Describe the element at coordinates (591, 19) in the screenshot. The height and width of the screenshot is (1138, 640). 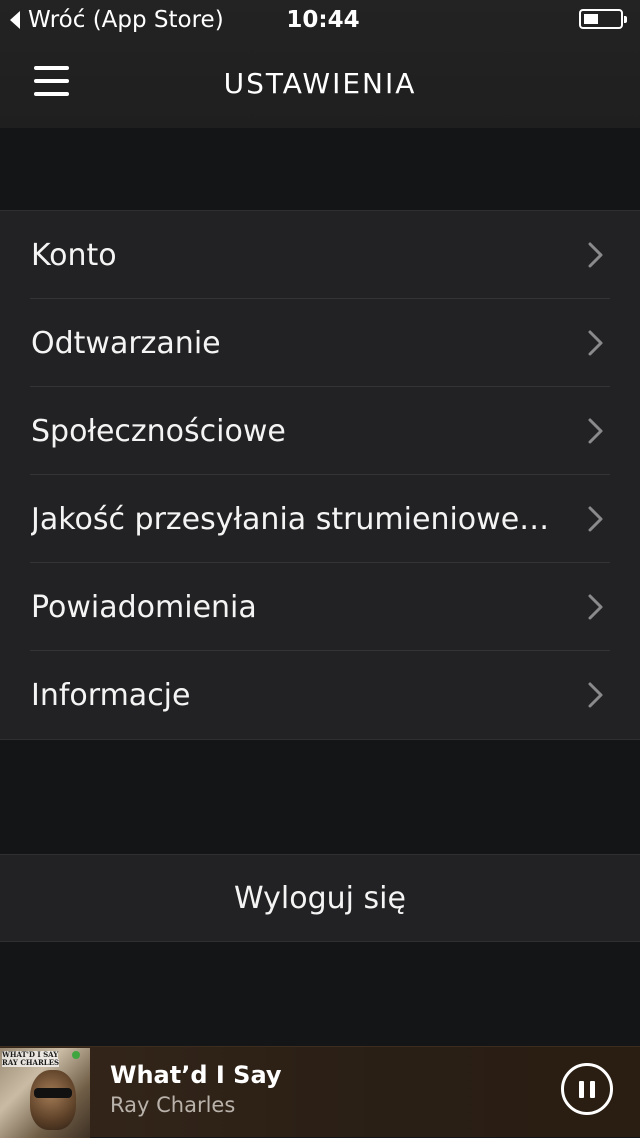
I see `battery-fill` at that location.